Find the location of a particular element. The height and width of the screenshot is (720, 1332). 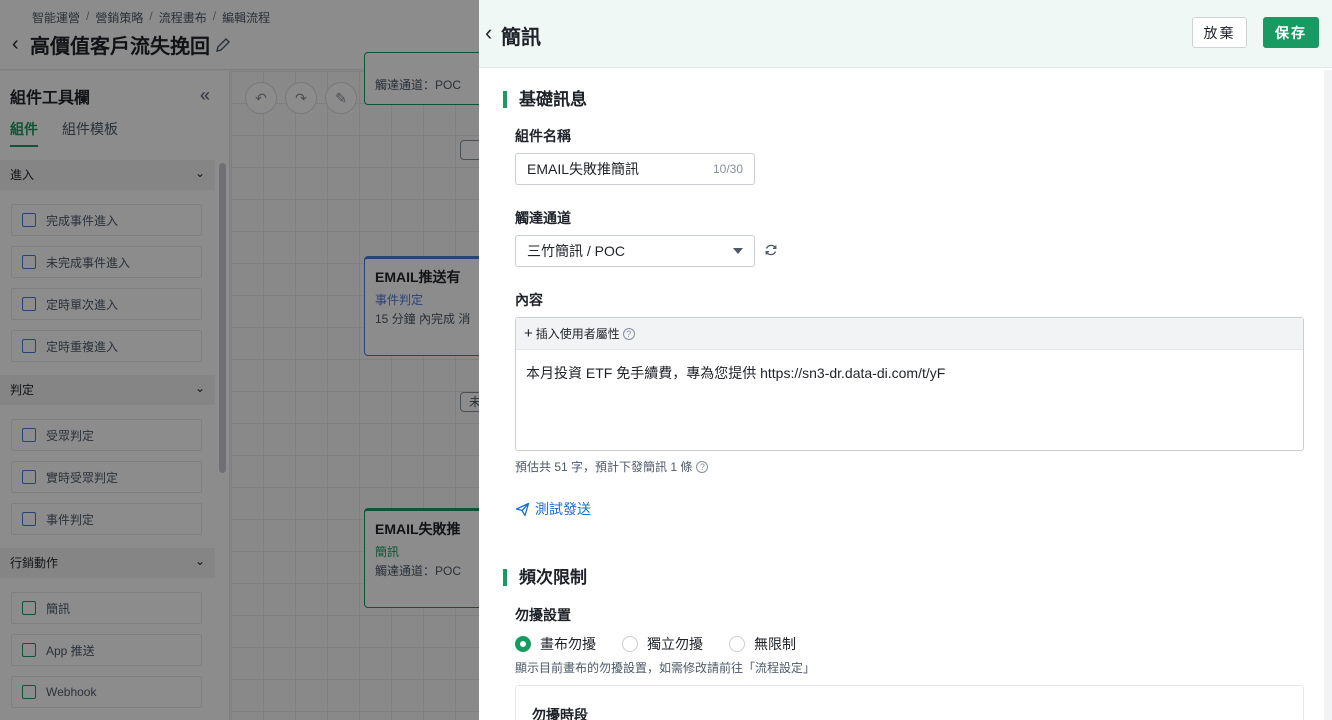

insert-attribute-button: 插入使用者屬性 is located at coordinates (578, 333).